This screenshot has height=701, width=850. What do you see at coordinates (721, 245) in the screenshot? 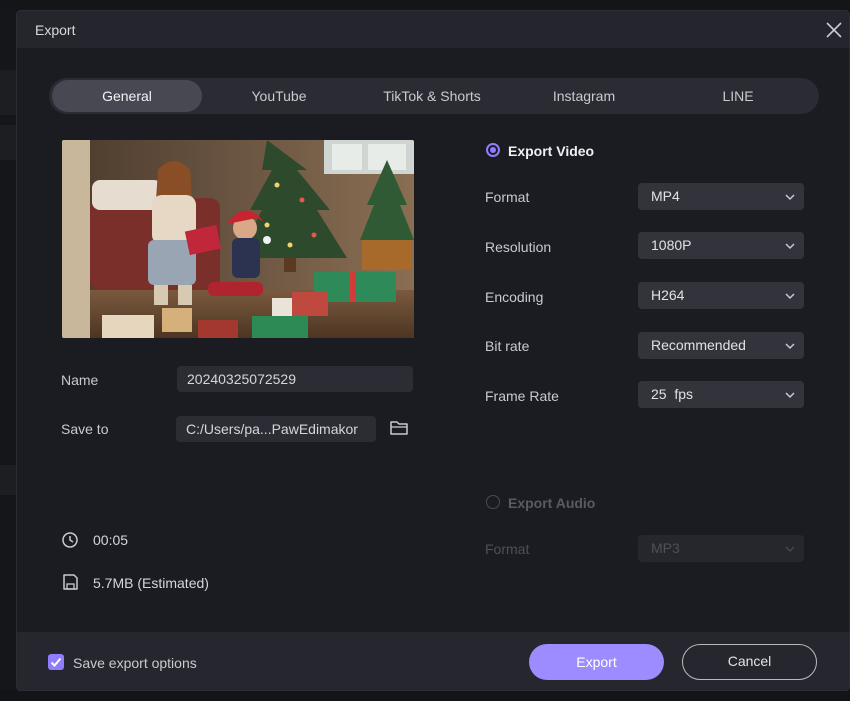
I see `resolution-select: 1080P` at bounding box center [721, 245].